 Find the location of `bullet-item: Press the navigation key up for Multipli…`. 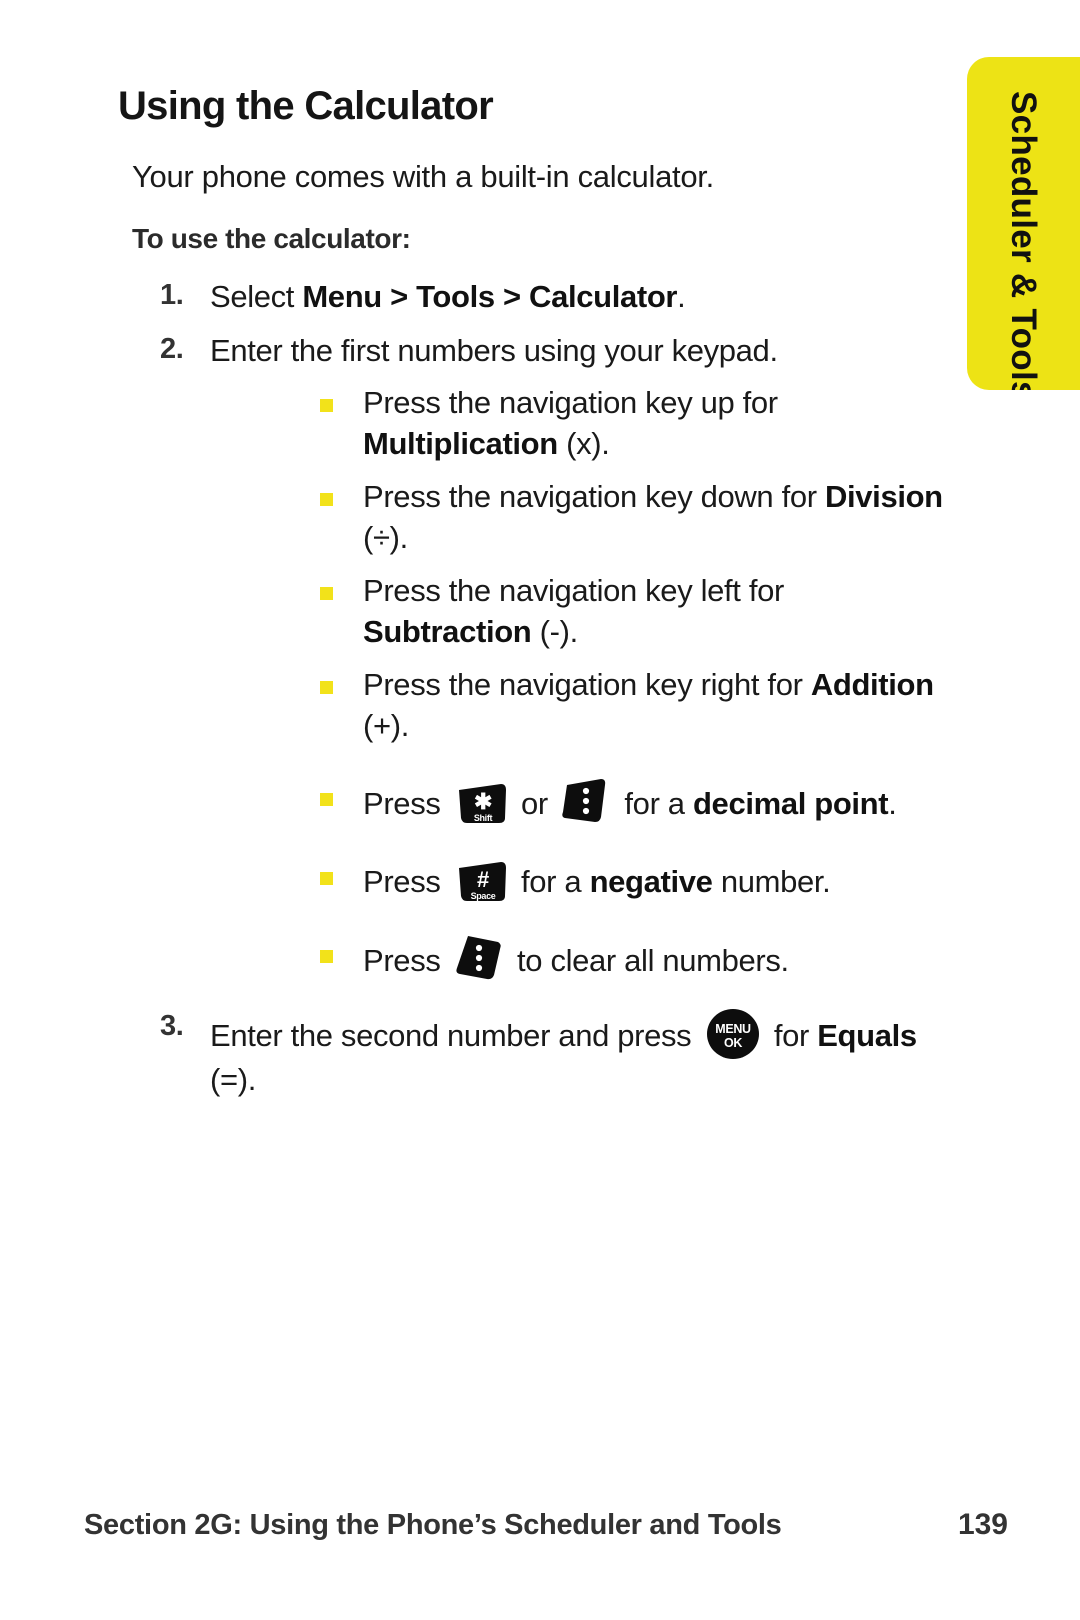

bullet-item: Press the navigation key up for Multipli… is located at coordinates (585, 424).